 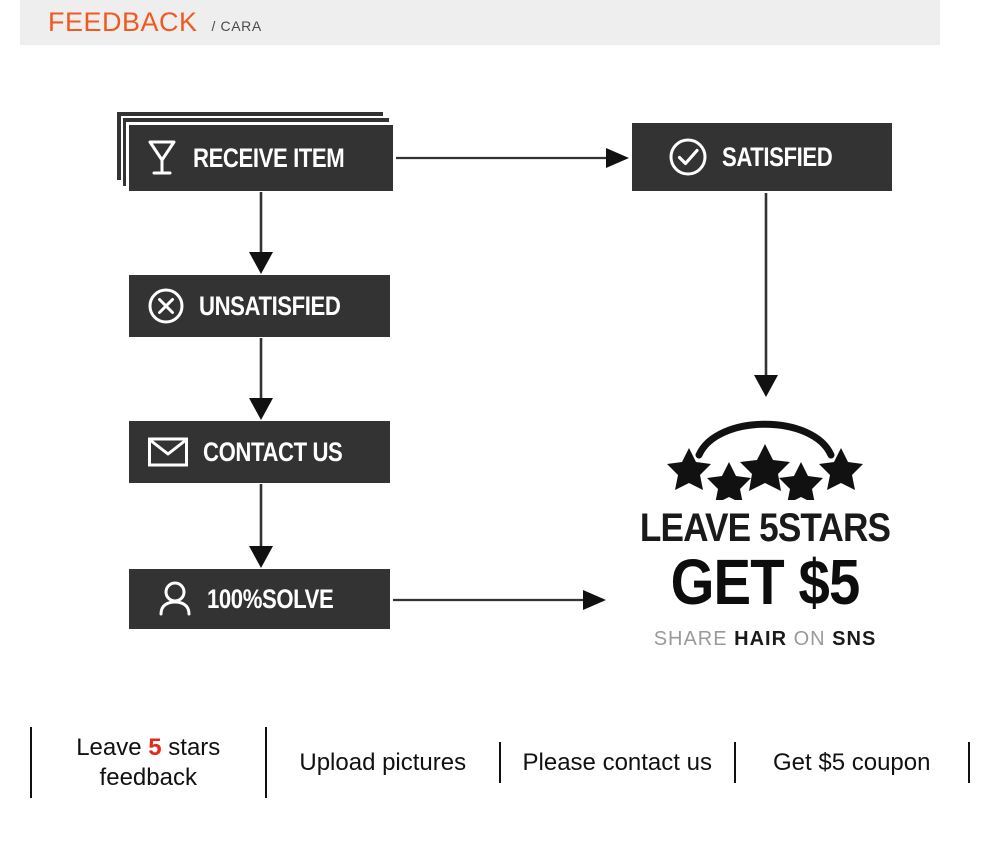 I want to click on promo-block: LEAVE 5STARS GET $5 SHARE HAIR ON SNS, so click(x=765, y=525).